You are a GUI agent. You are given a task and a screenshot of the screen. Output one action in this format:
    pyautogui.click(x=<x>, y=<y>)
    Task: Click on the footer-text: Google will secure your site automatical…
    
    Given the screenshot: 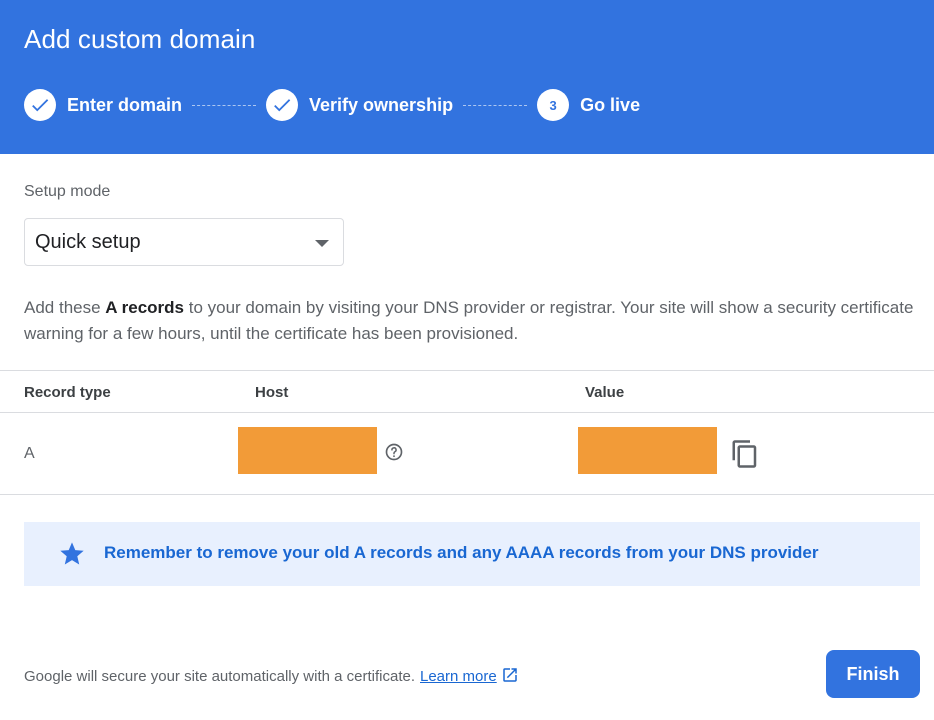 What is the action you would take?
    pyautogui.click(x=219, y=676)
    